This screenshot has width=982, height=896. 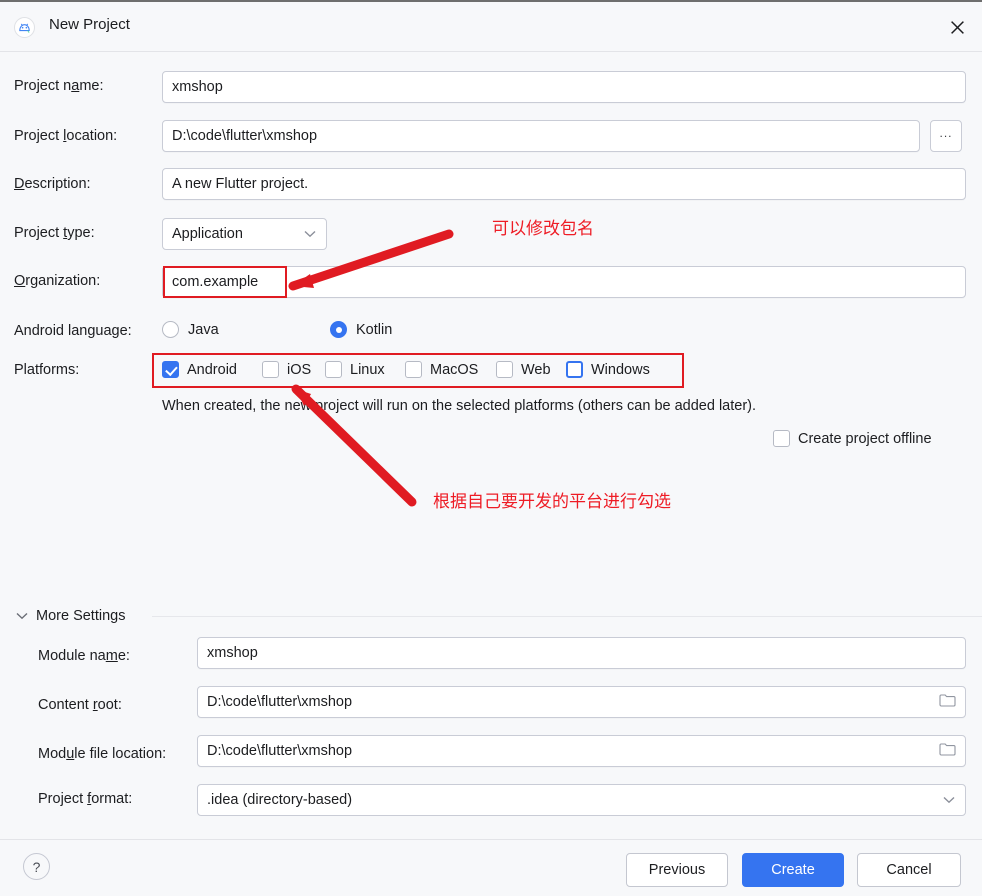 I want to click on checkbox-android-label: Android, so click(x=212, y=369).